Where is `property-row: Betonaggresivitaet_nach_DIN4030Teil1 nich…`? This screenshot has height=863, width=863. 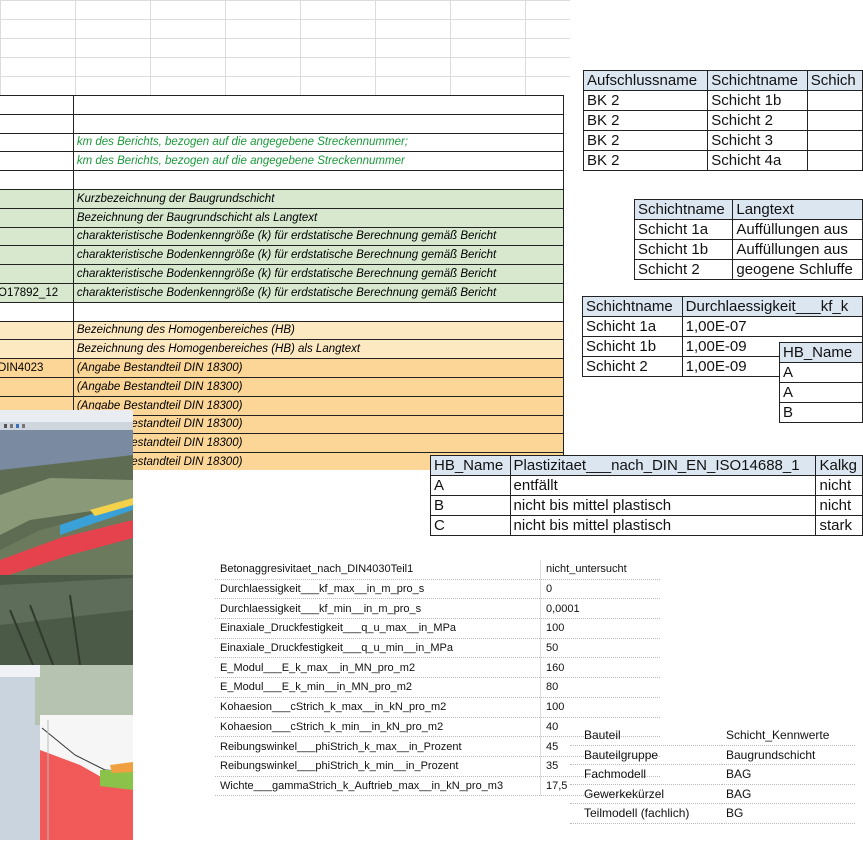 property-row: Betonaggresivitaet_nach_DIN4030Teil1 nich… is located at coordinates (437, 570).